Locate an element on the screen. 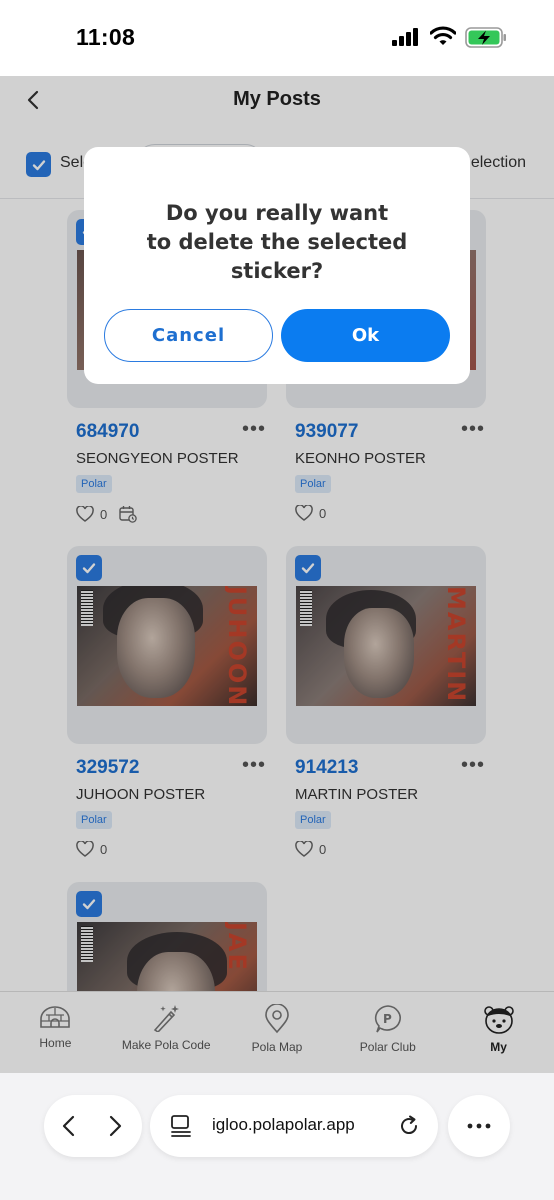  address-bar: igloo.polapolar.app is located at coordinates (294, 1126).